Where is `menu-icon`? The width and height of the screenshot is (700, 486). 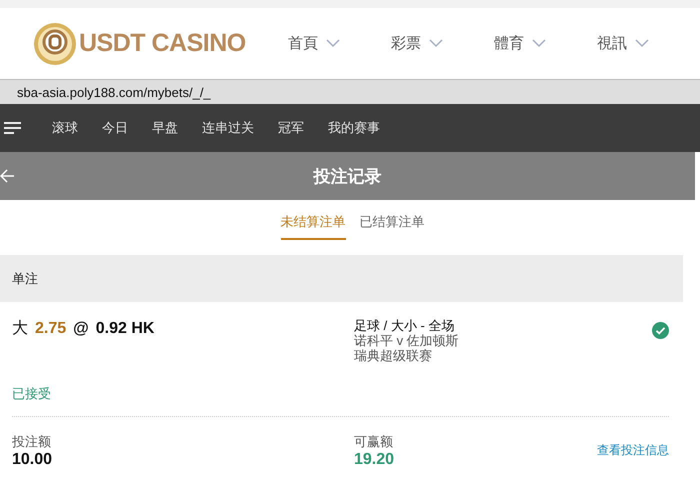 menu-icon is located at coordinates (12, 128).